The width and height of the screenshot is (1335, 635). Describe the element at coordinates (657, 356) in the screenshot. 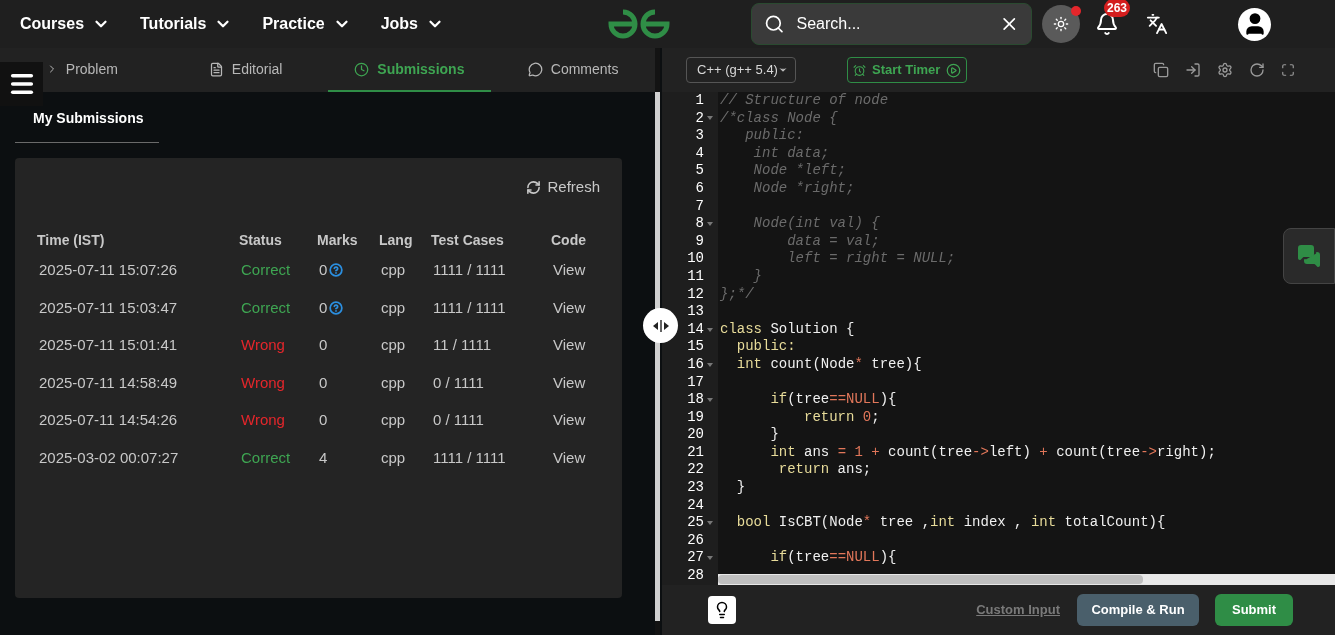

I see `scrollbar` at that location.